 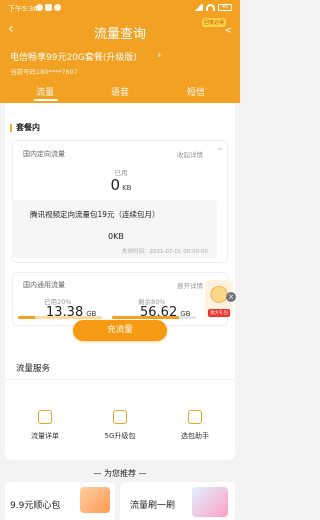 What do you see at coordinates (190, 285) in the screenshot?
I see `expand-details-toggle: 展开详情` at bounding box center [190, 285].